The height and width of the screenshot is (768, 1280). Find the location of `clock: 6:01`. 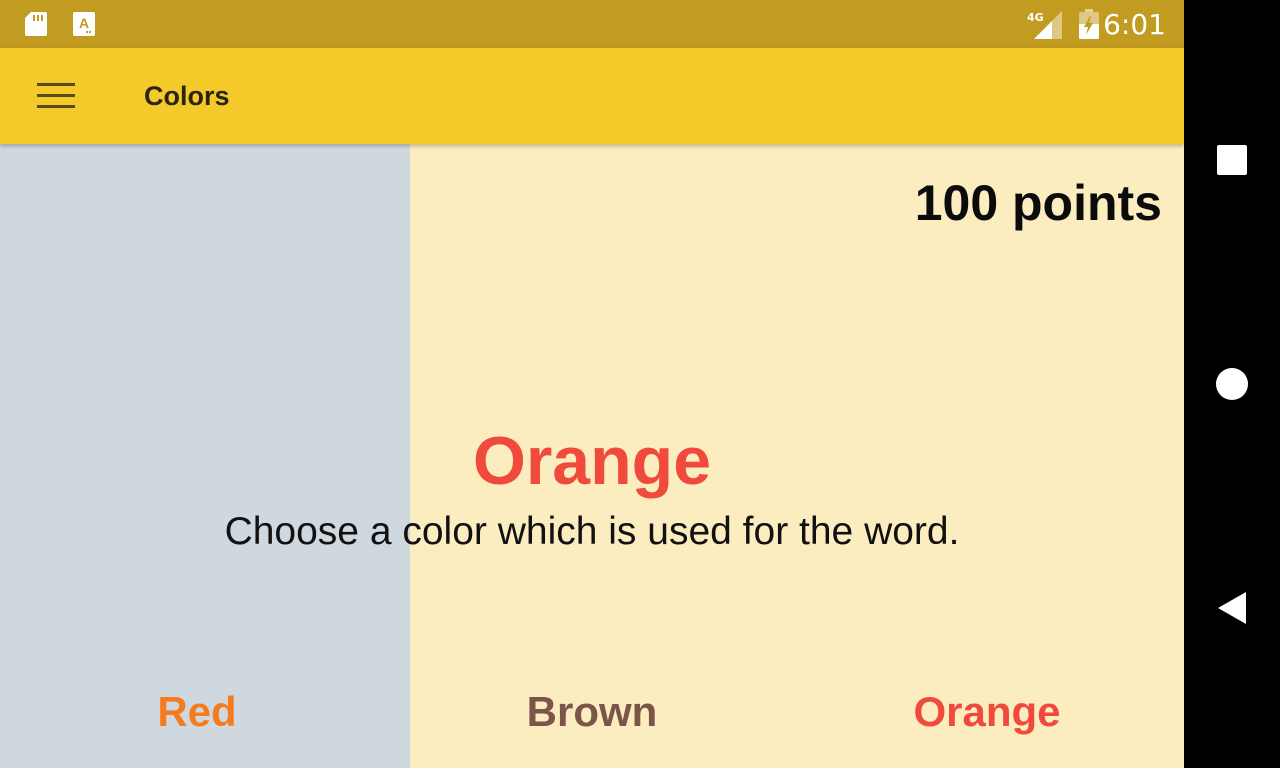

clock: 6:01 is located at coordinates (1134, 24).